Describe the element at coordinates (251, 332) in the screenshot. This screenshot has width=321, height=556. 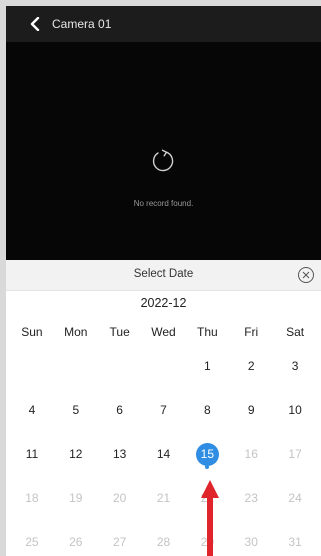
I see `weekday-label: Fri` at that location.